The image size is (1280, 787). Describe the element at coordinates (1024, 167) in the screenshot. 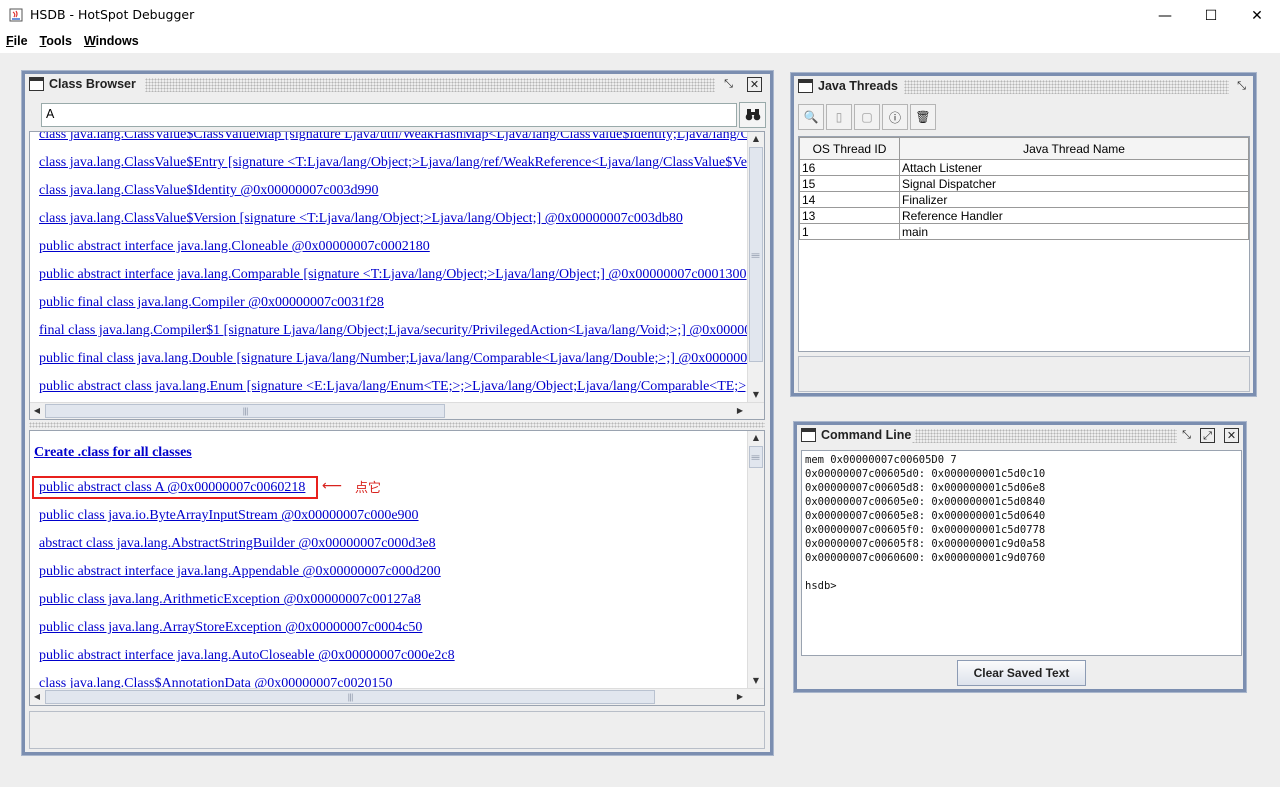

I see `table-row: 16 Attach Listener` at that location.